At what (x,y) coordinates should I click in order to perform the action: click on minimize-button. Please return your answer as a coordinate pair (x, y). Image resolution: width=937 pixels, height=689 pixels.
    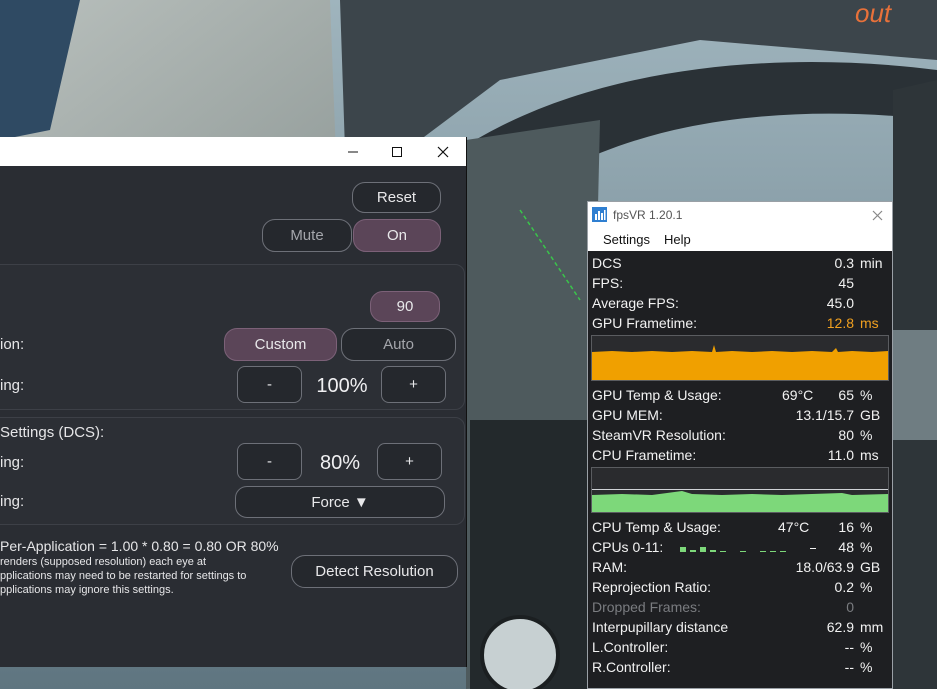
    Looking at the image, I should click on (353, 151).